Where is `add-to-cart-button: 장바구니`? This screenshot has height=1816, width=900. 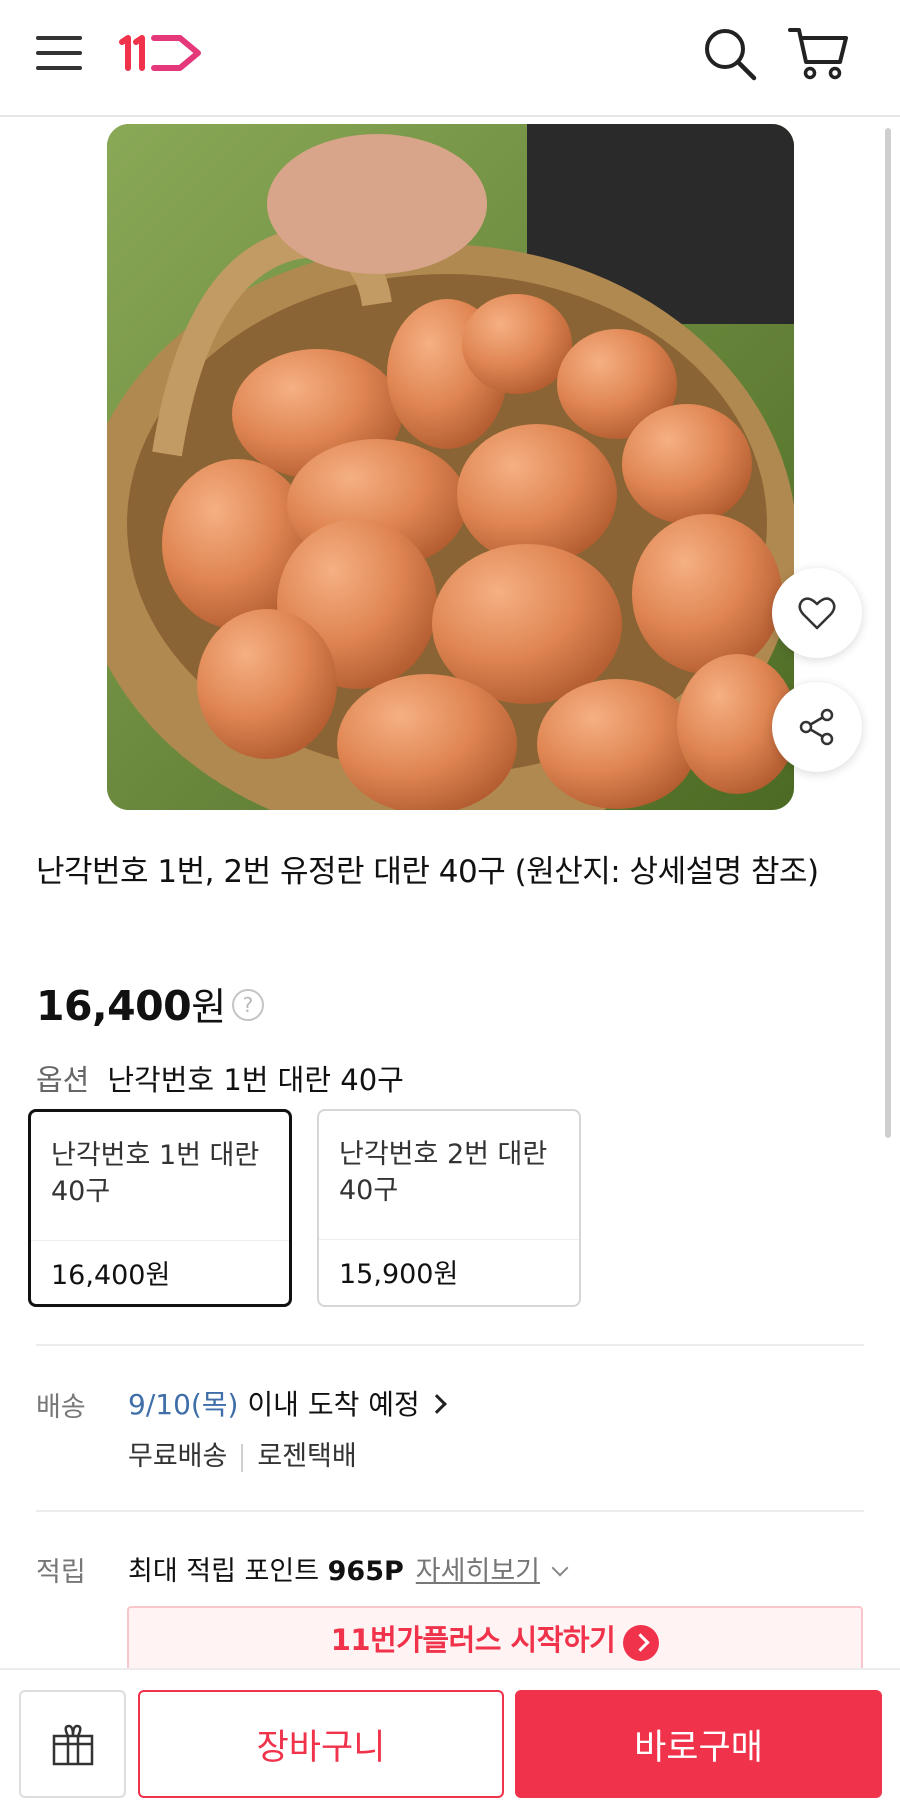 add-to-cart-button: 장바구니 is located at coordinates (321, 1744).